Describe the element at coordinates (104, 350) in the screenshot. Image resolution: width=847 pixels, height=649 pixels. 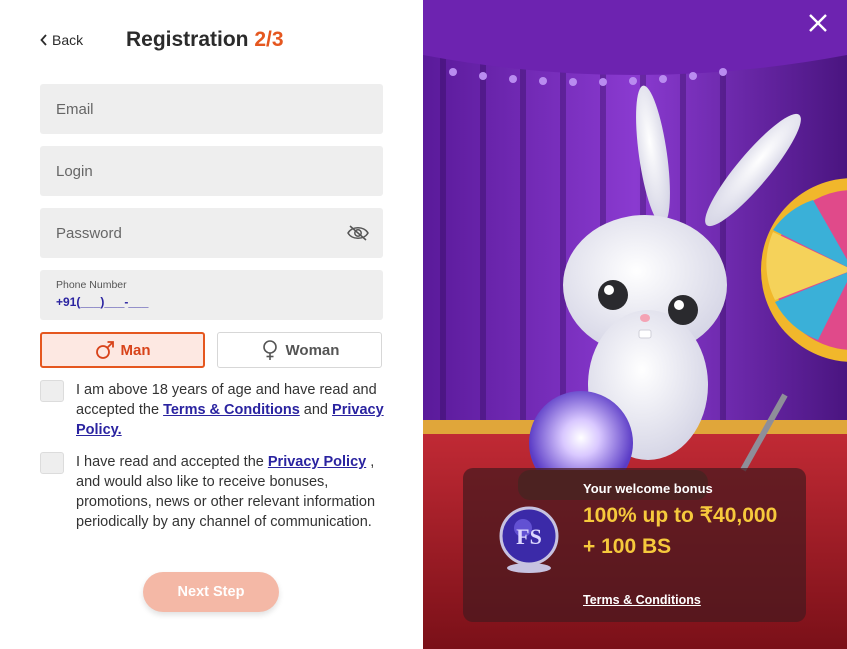
I see `male-symbol-icon` at that location.